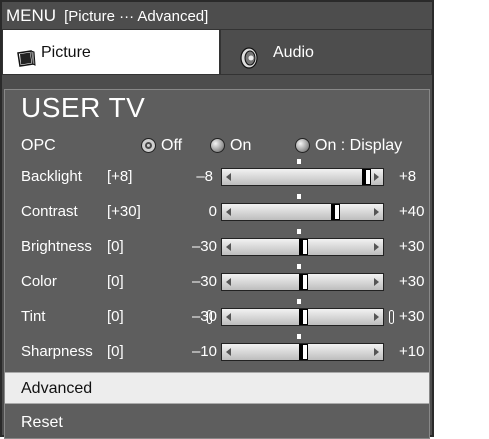  I want to click on opc-on-label: On, so click(241, 145).